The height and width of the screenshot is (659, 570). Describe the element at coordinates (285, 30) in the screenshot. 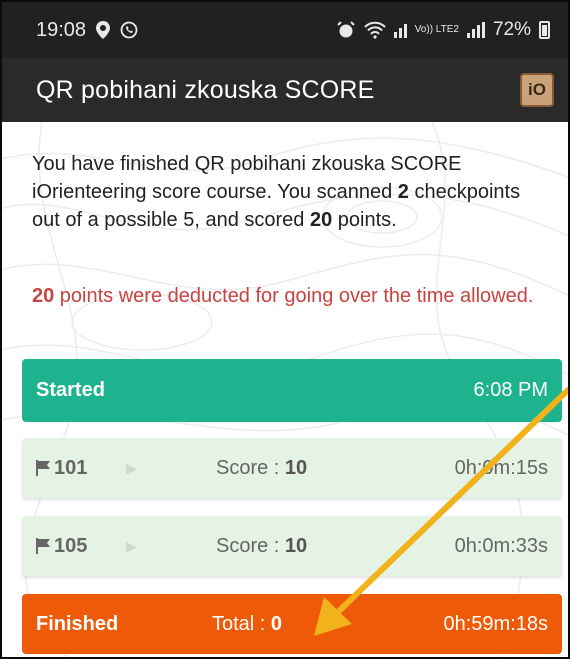

I see `status-bar: 19:08 Vo)) LTE2 72%` at that location.